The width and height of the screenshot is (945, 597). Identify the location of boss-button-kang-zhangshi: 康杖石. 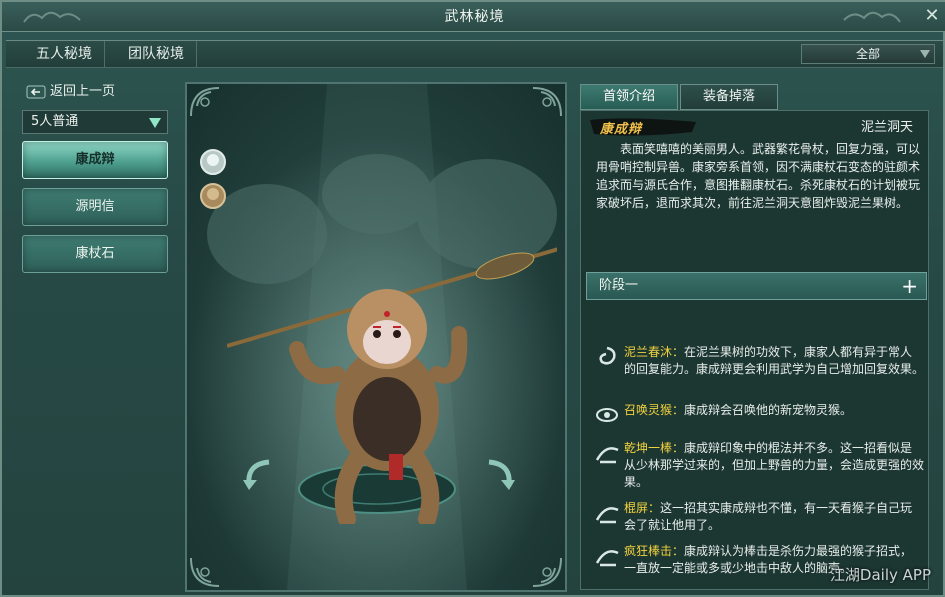
(95, 254).